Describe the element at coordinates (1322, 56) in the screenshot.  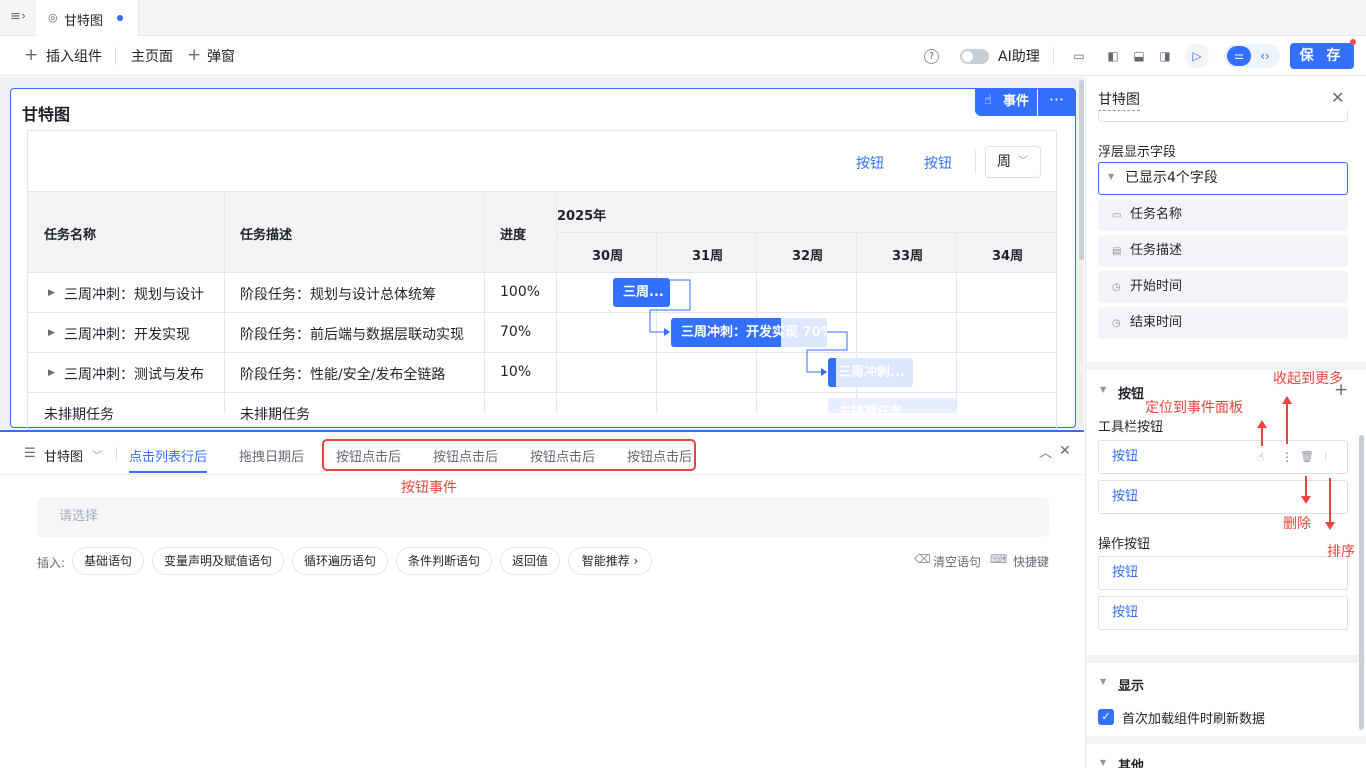
I see `save-button: 保 存` at that location.